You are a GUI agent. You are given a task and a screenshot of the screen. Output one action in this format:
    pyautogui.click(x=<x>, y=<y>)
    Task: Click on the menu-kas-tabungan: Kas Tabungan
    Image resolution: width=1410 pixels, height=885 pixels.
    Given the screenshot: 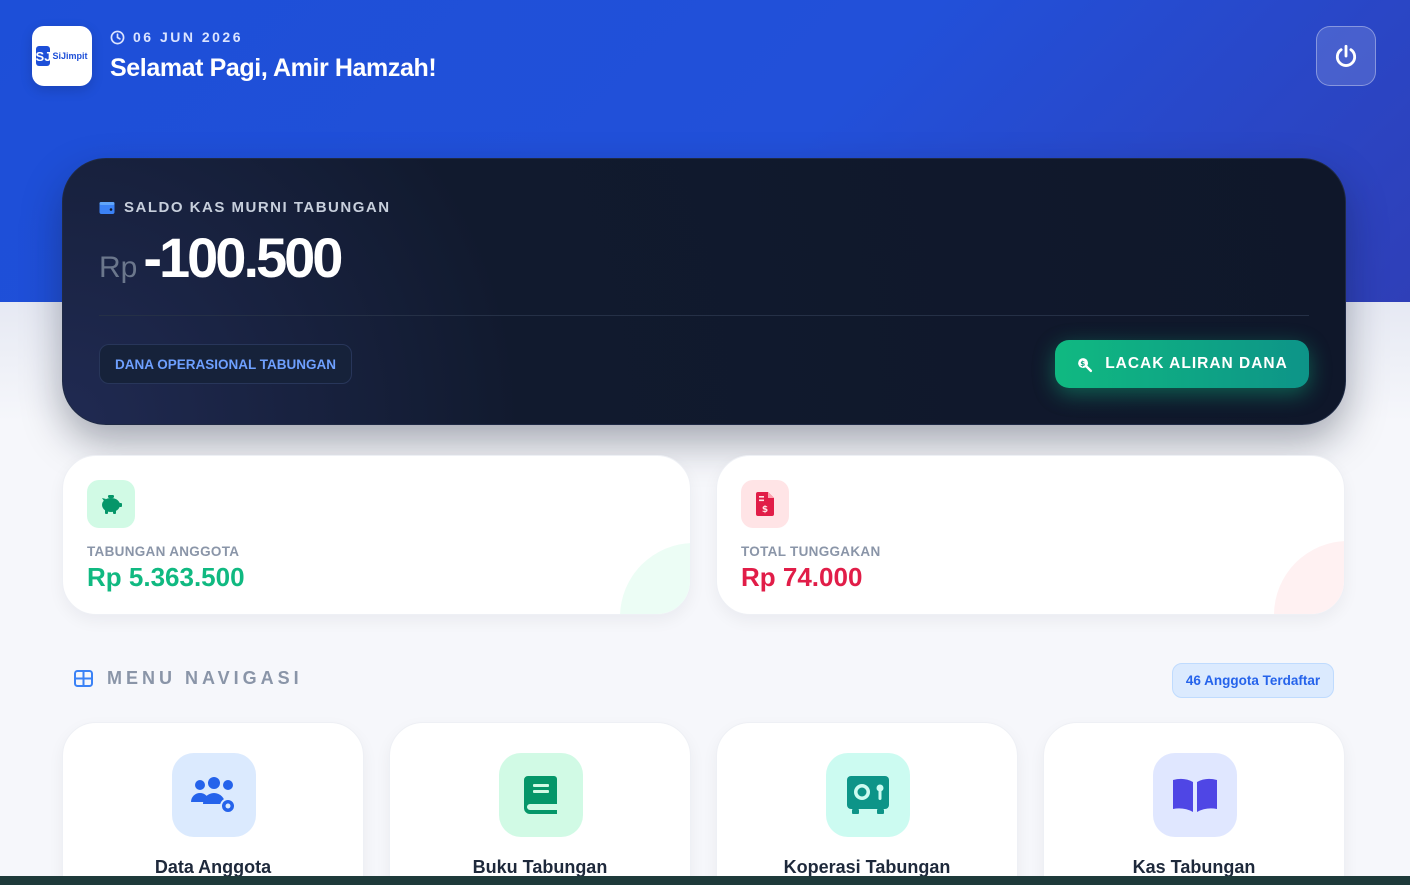 What is the action you would take?
    pyautogui.click(x=1194, y=803)
    